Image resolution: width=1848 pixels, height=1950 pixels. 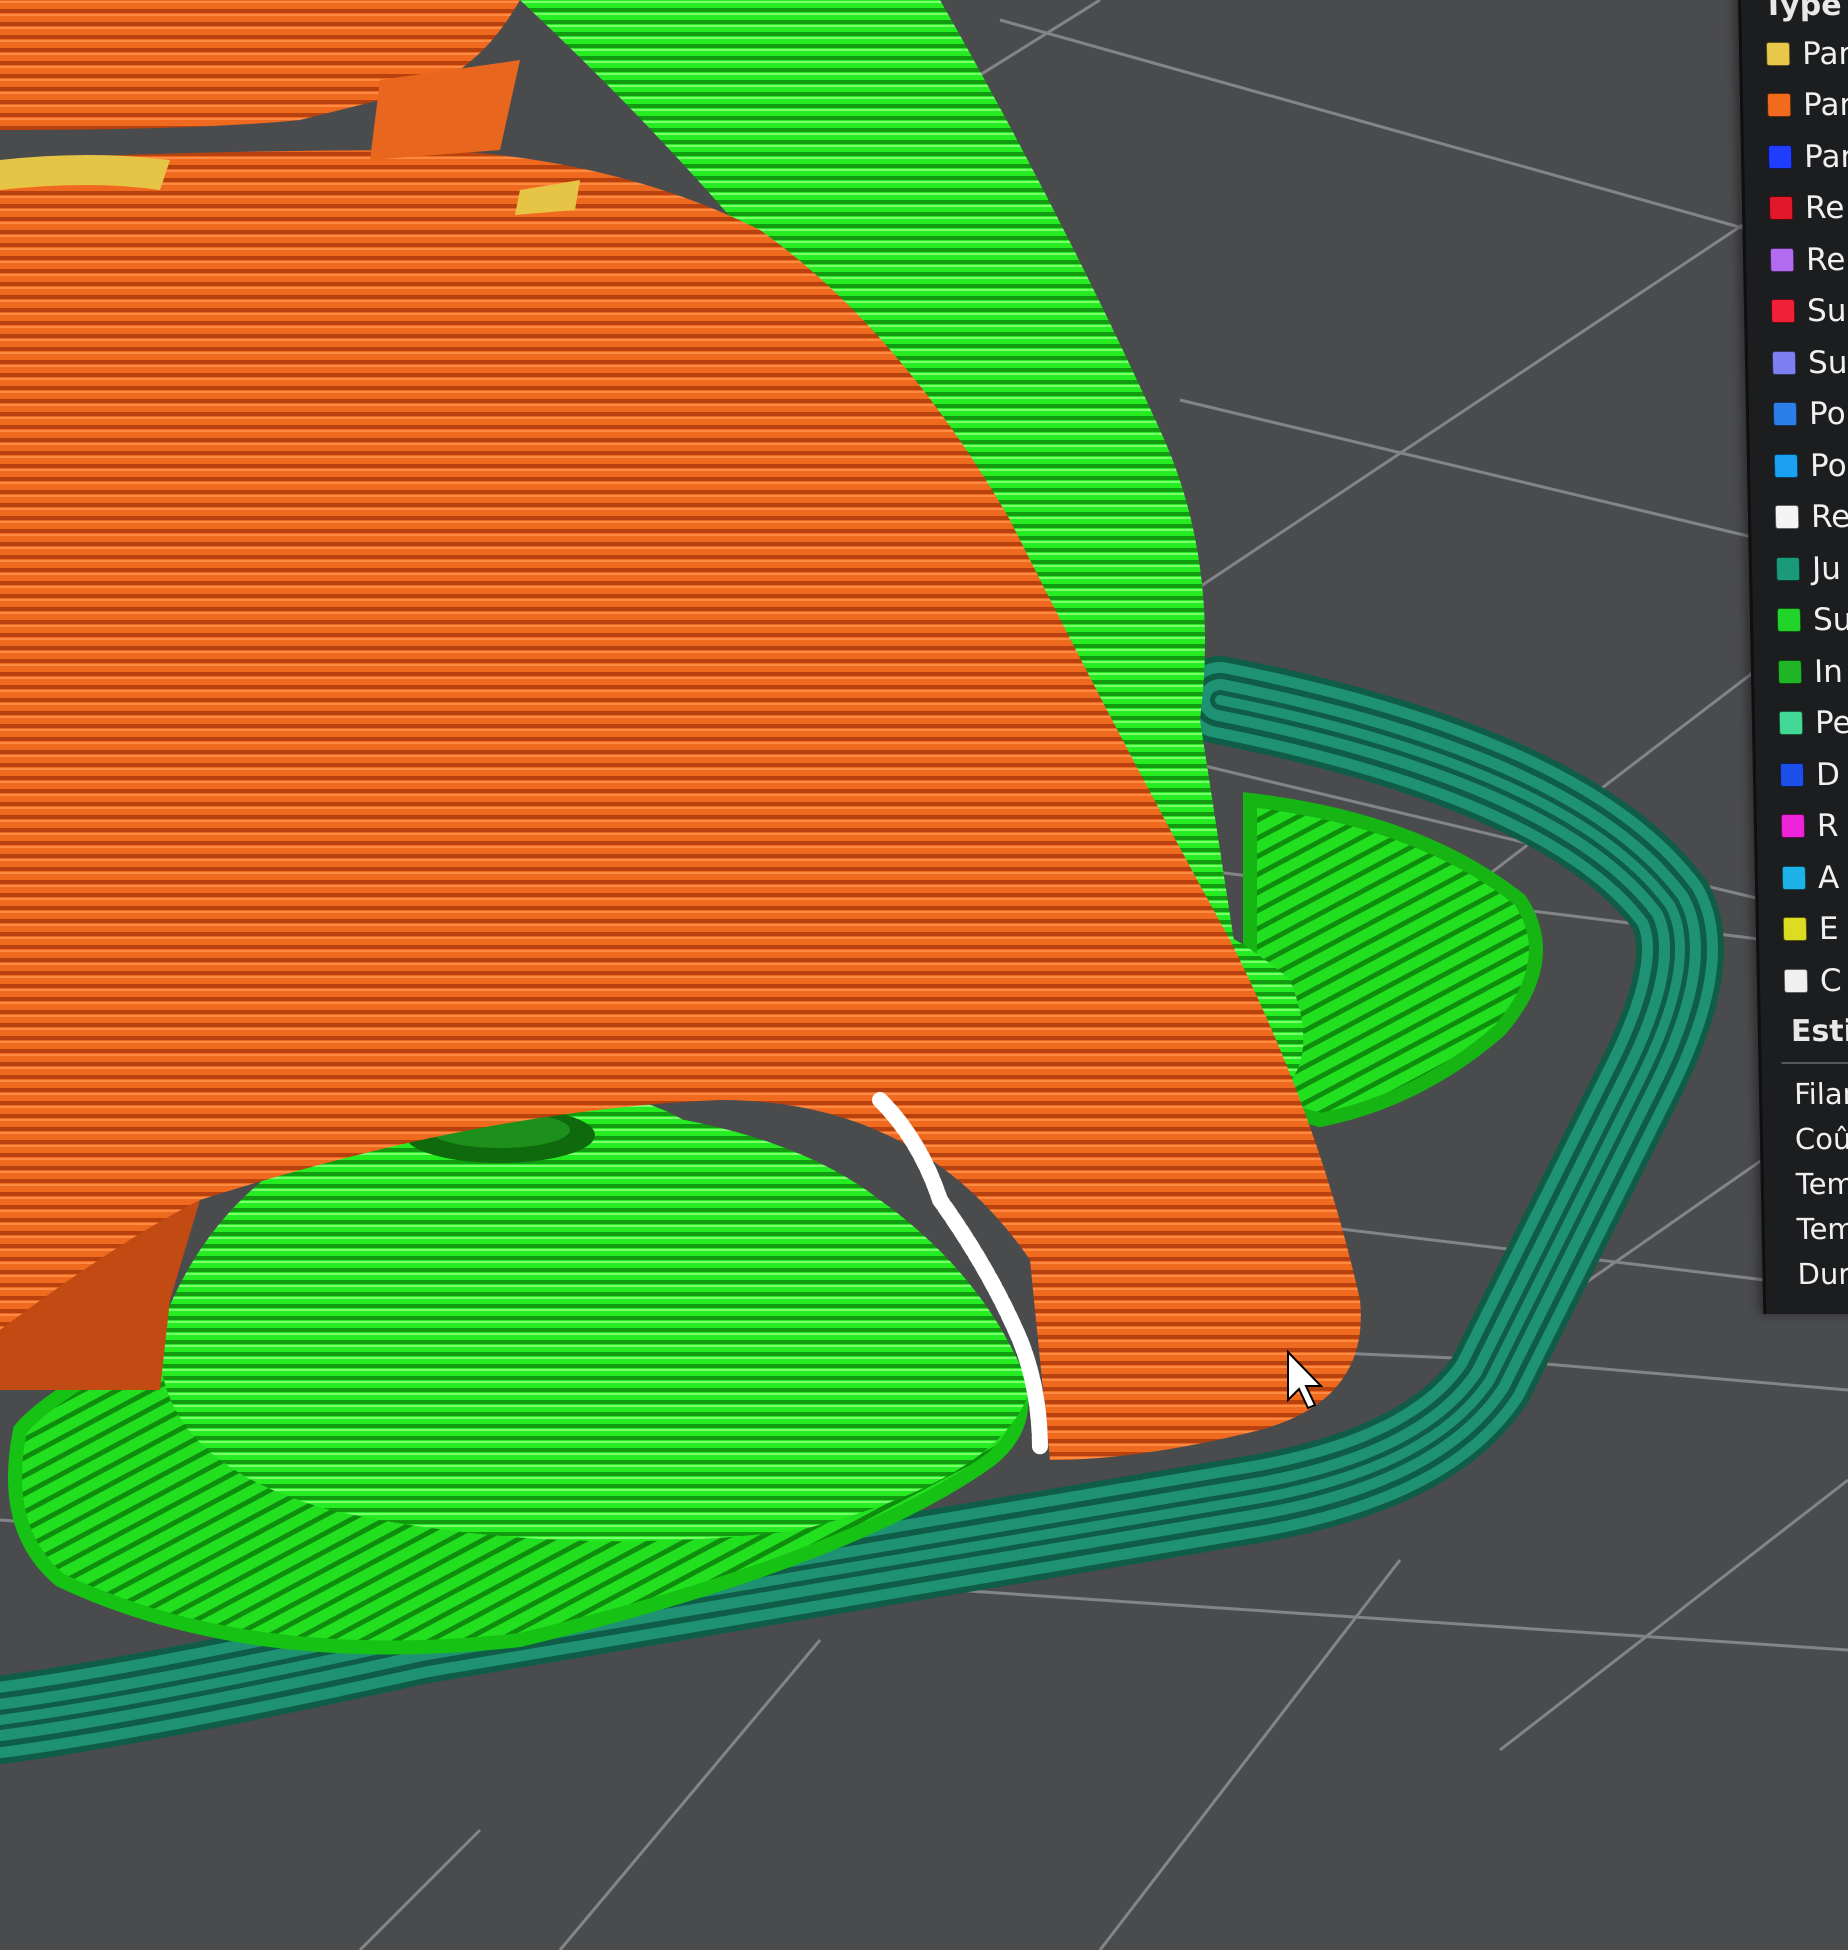 I want to click on legend-label: D, so click(x=1828, y=774).